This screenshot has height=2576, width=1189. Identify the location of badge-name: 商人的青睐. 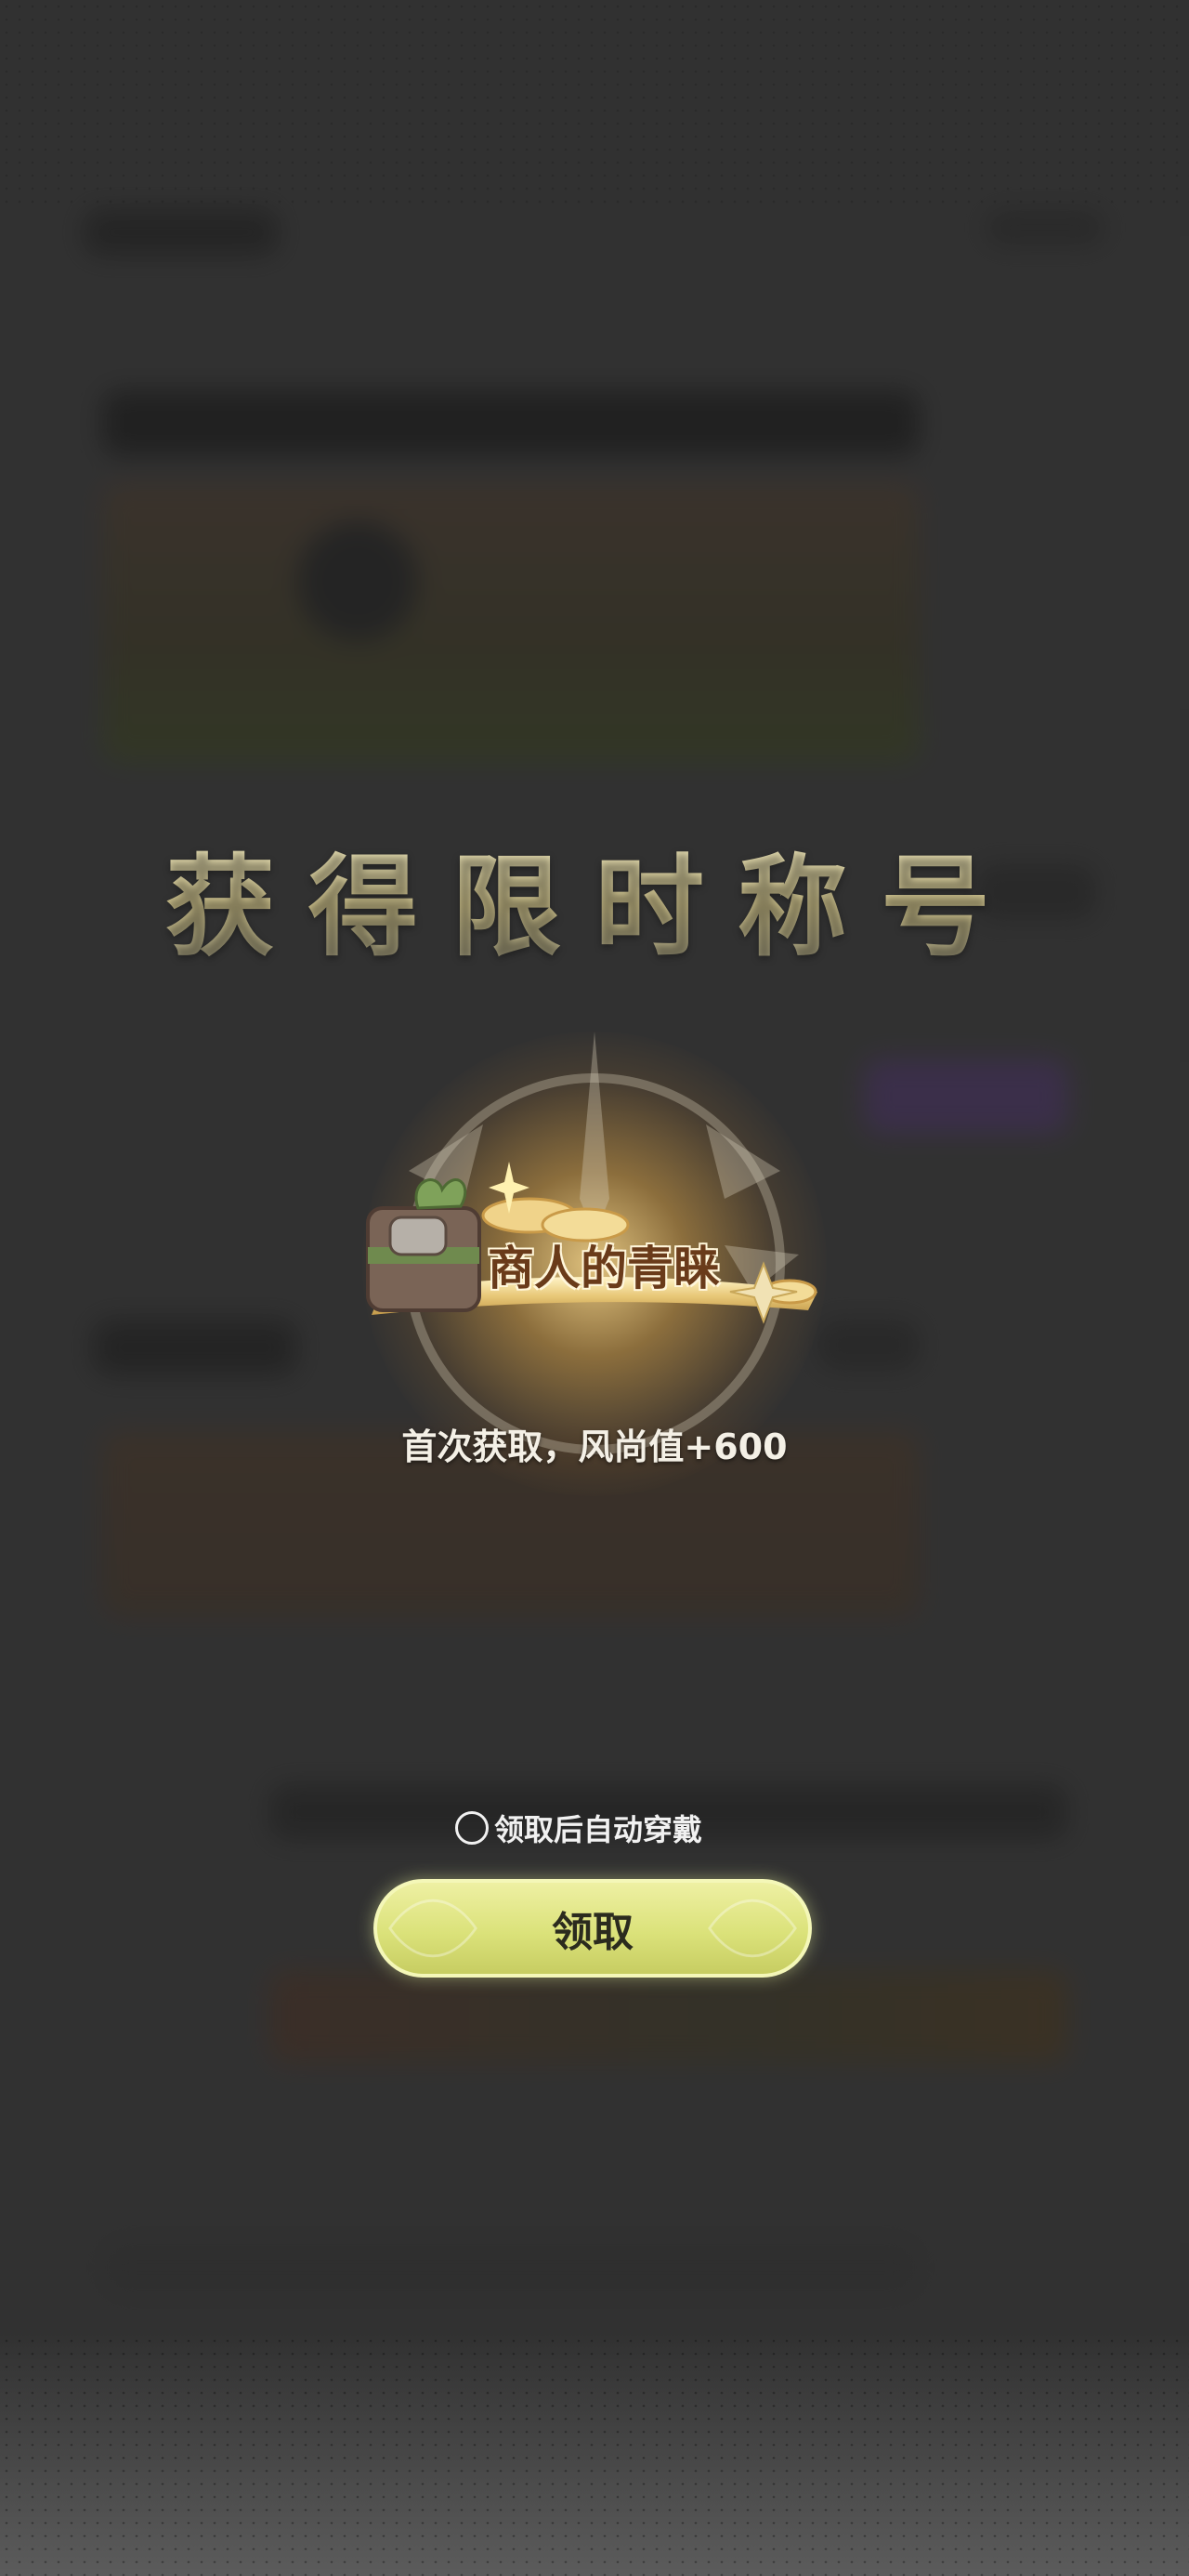
(604, 1268).